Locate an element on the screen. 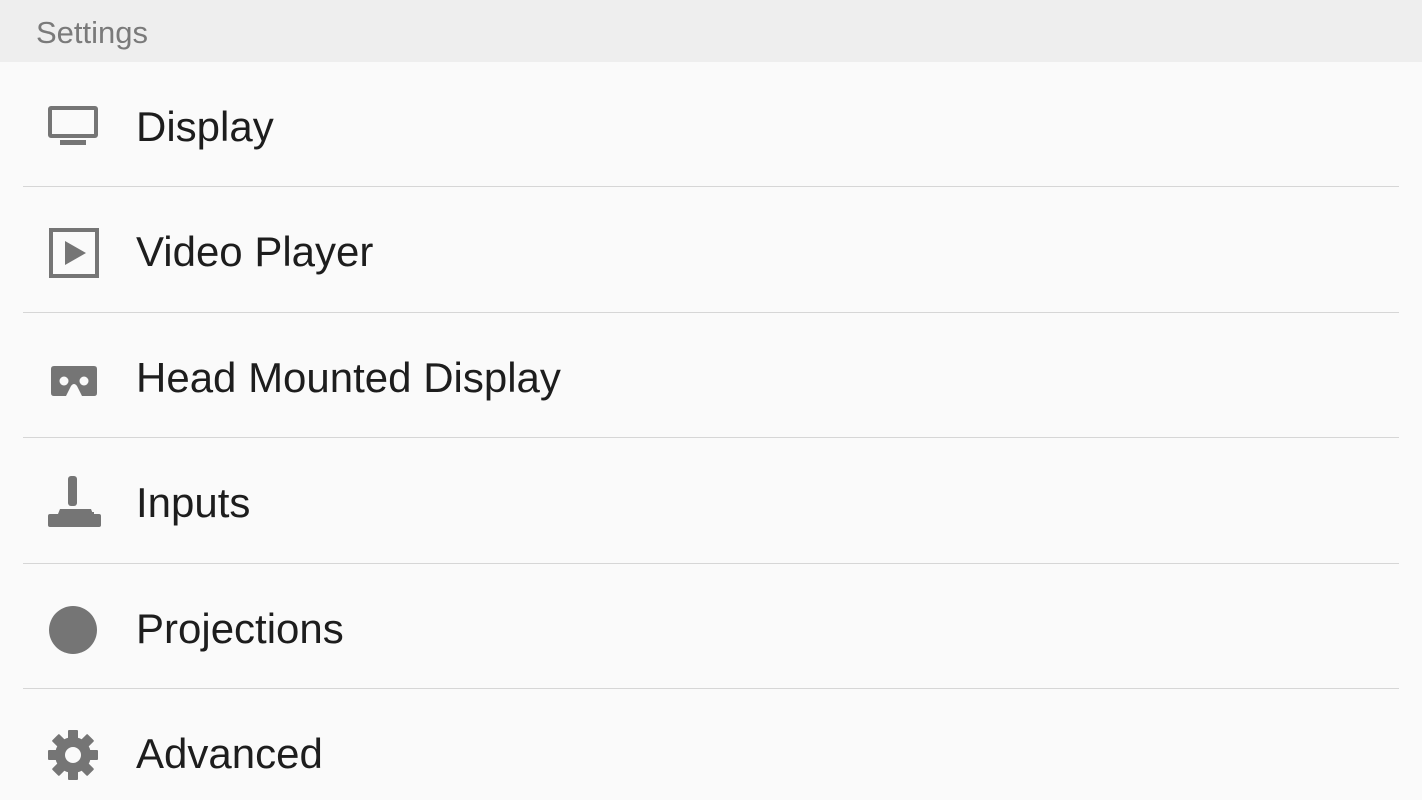 The width and height of the screenshot is (1422, 800). settings-item-label: Head Mounted Display is located at coordinates (348, 377).